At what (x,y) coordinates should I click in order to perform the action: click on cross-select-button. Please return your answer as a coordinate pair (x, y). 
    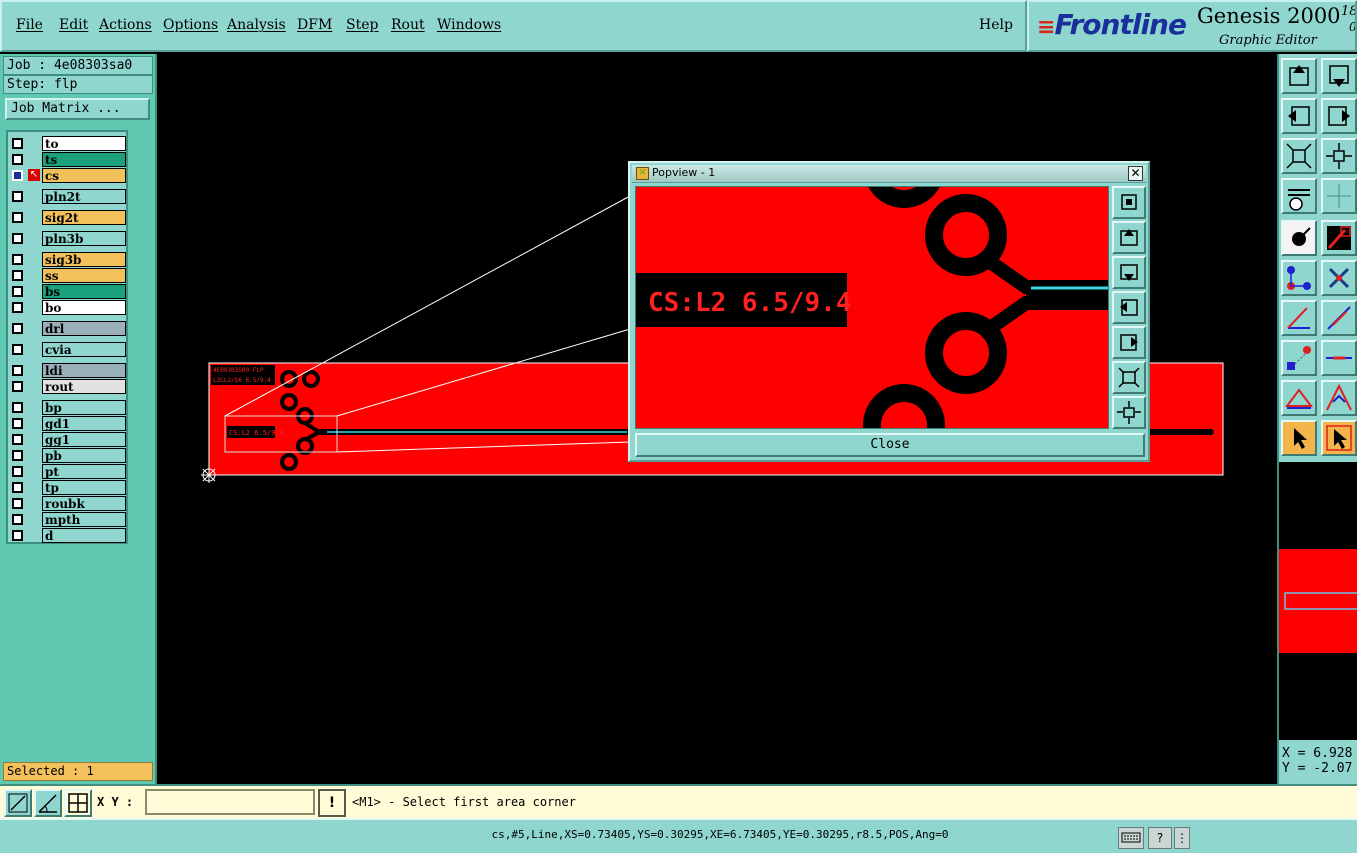
    Looking at the image, I should click on (1339, 278).